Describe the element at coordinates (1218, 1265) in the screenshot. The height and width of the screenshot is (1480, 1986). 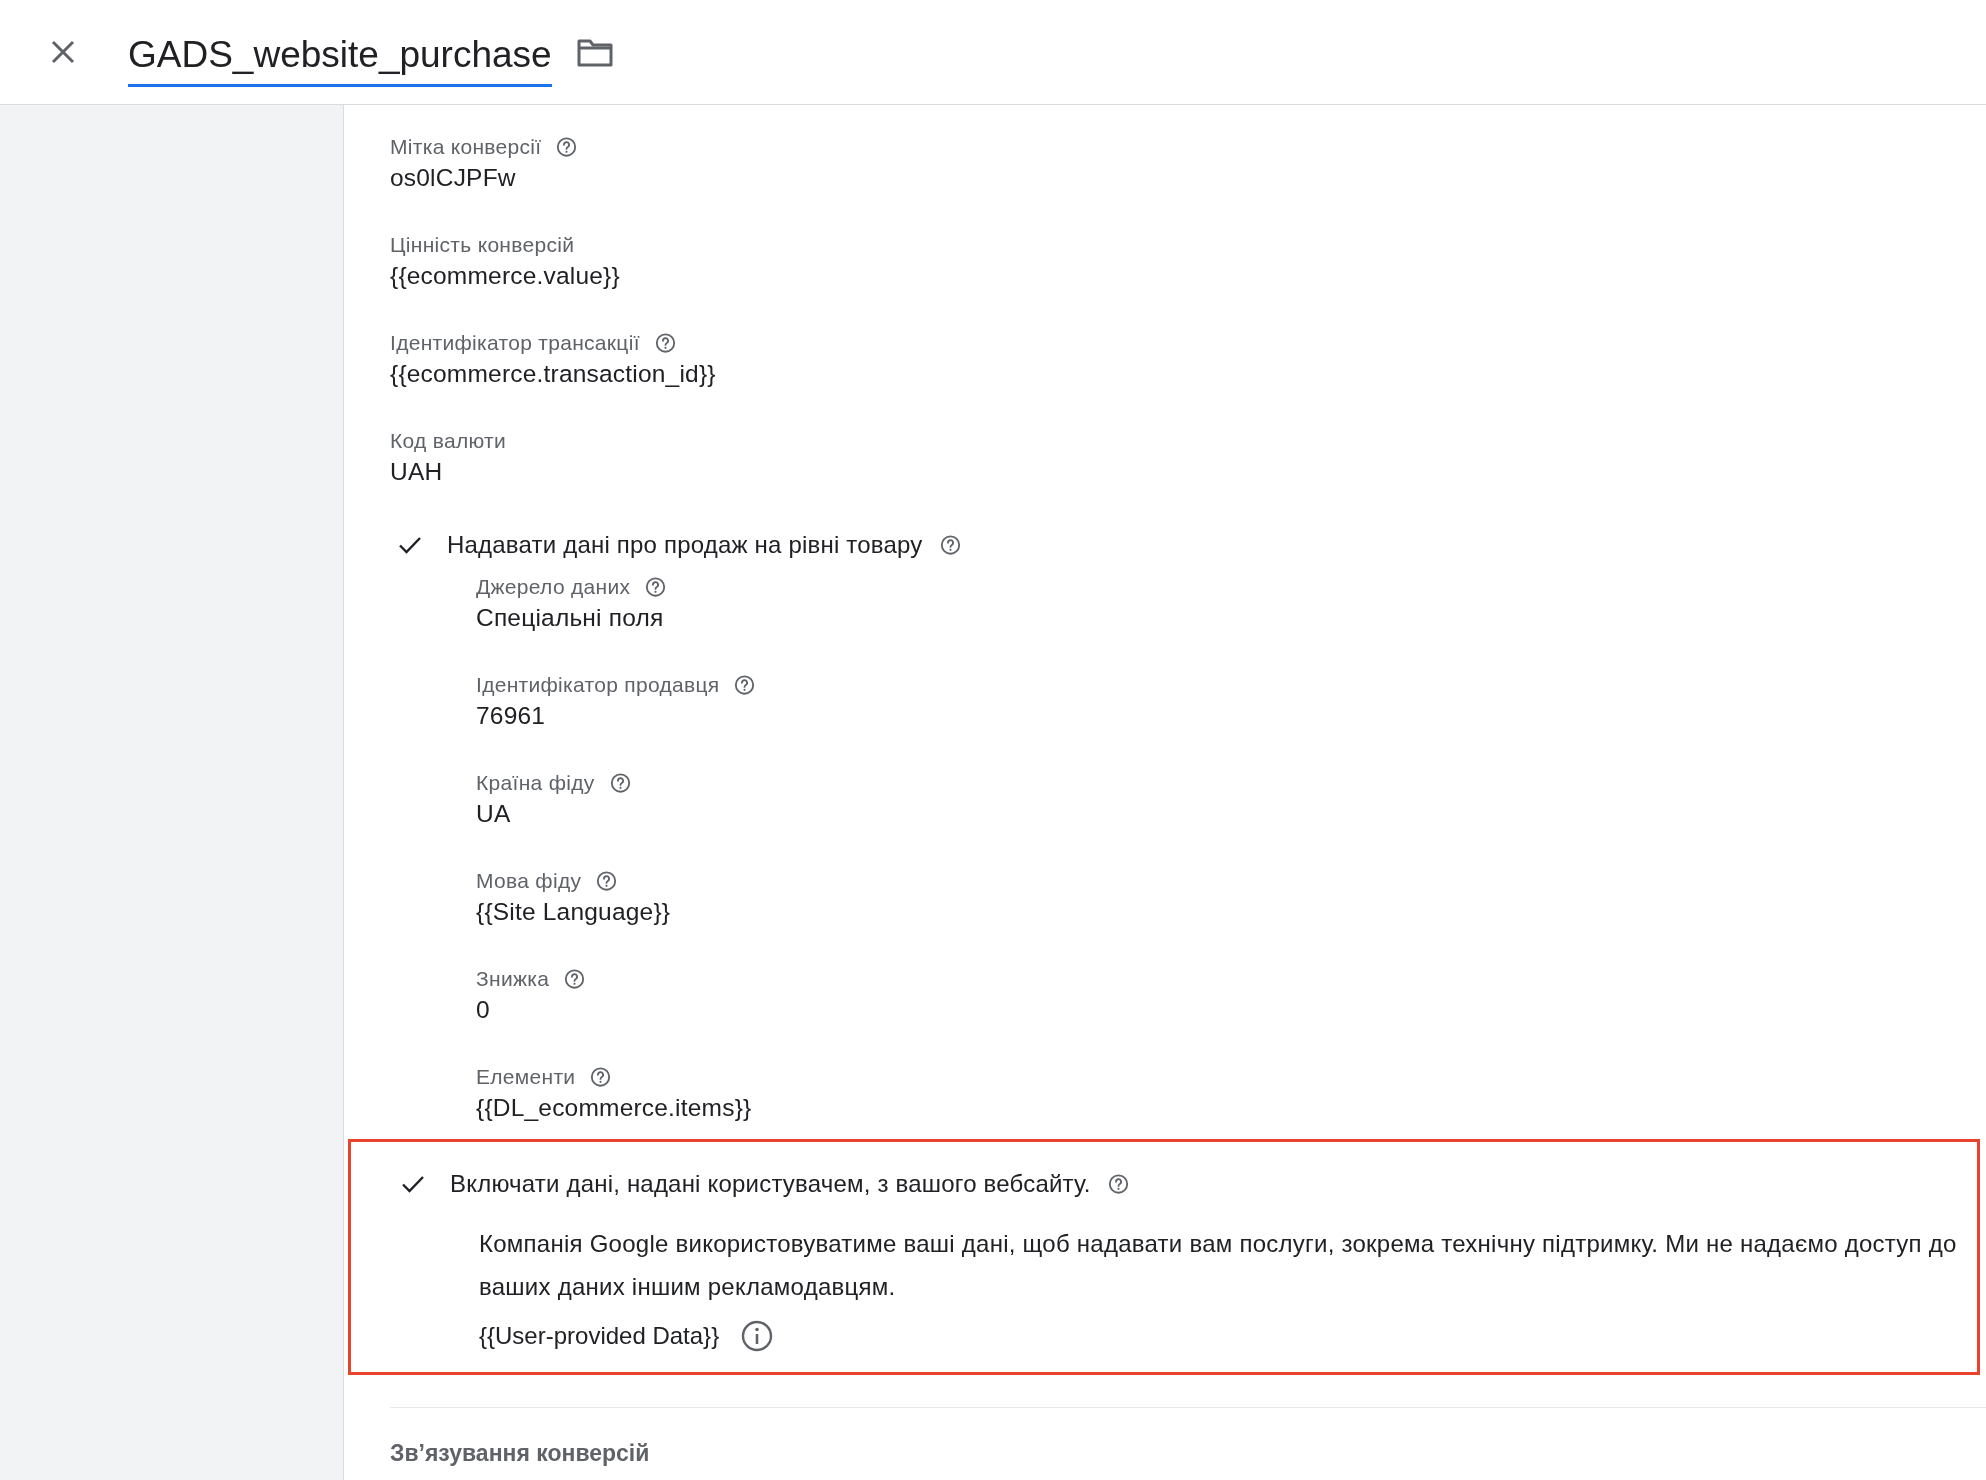
I see `description-text: Компанія Google використовуватиме ваші дані, щоб надавати вам послуги, зокрема технічну підтримку. Ми не надаємо доступ до ваших даних іншим рекламодавцям.` at that location.